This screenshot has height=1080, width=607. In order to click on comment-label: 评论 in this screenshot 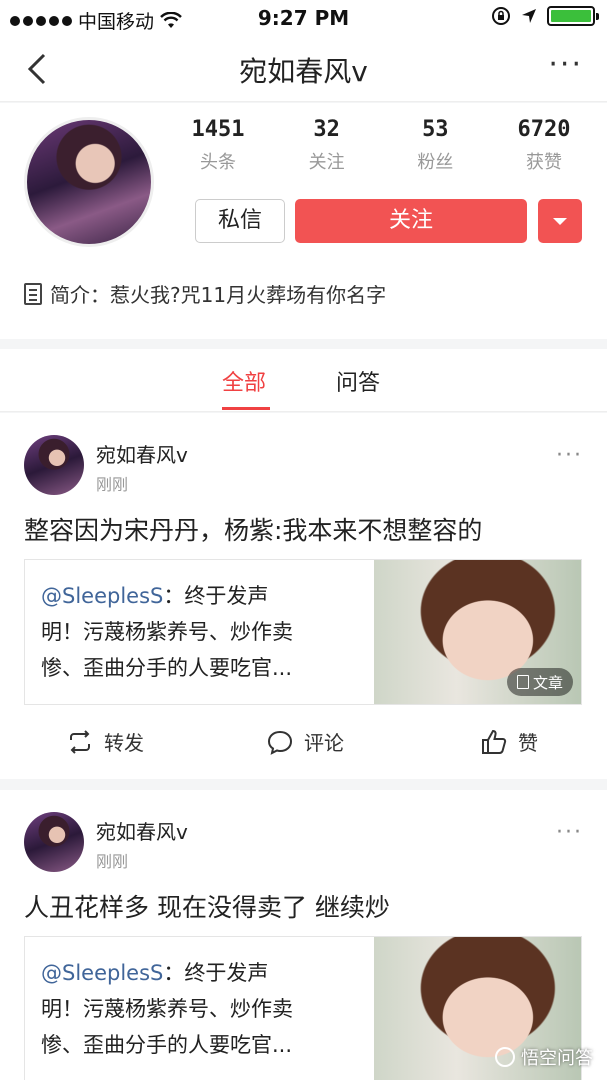, I will do `click(324, 743)`.